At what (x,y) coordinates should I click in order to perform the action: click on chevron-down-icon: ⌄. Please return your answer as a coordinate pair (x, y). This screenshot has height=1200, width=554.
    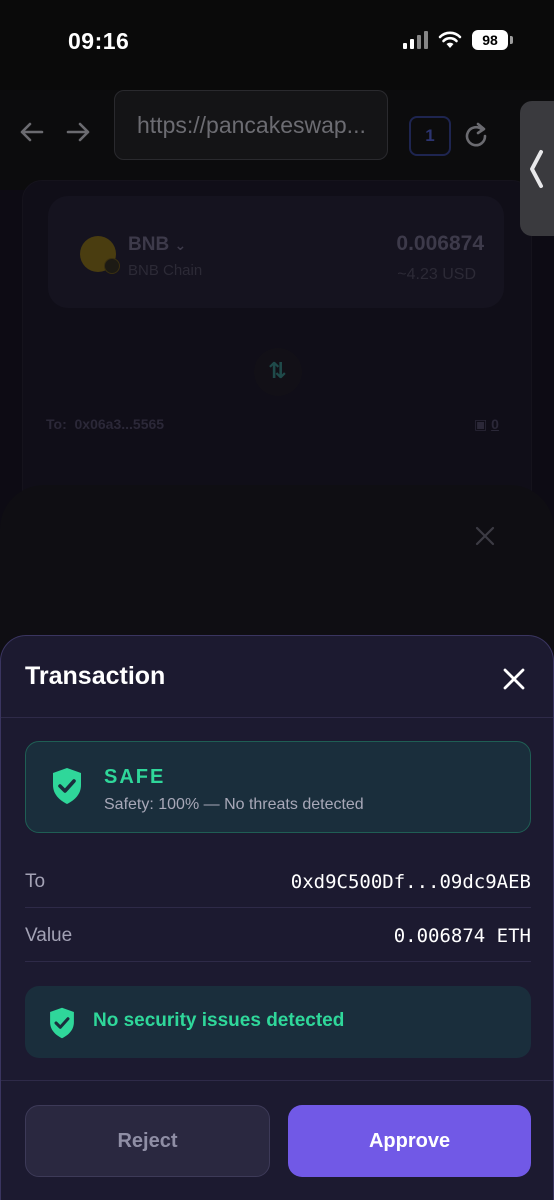
    Looking at the image, I should click on (180, 245).